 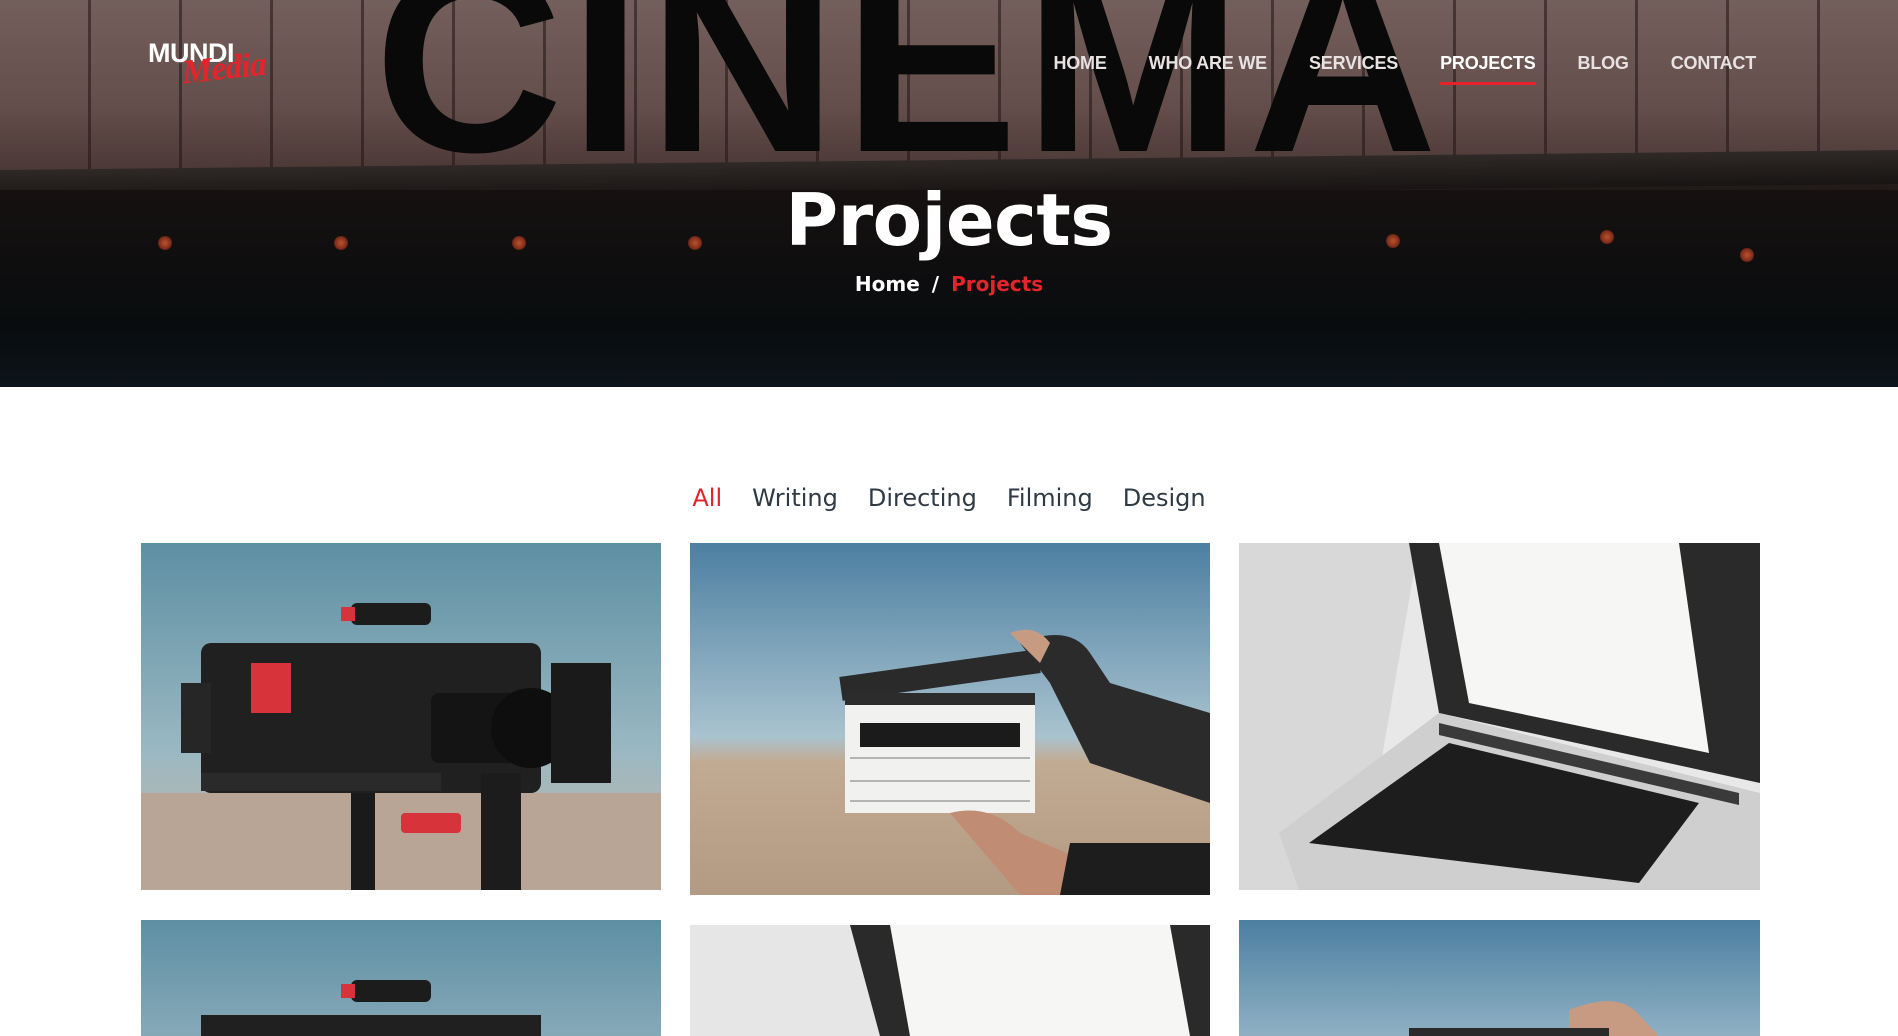 I want to click on project-filter-bar: All Writing Directing Filming Design, so click(x=949, y=498).